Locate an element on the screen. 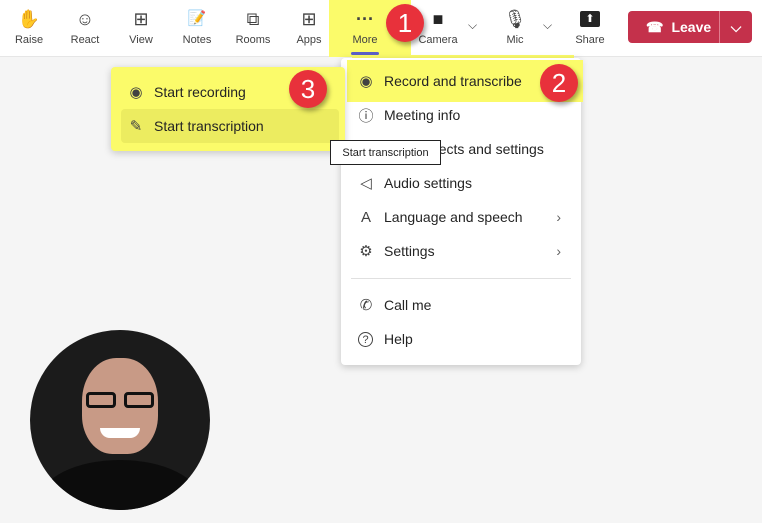 This screenshot has width=762, height=523. mic-icon: 🎙 is located at coordinates (515, 19).